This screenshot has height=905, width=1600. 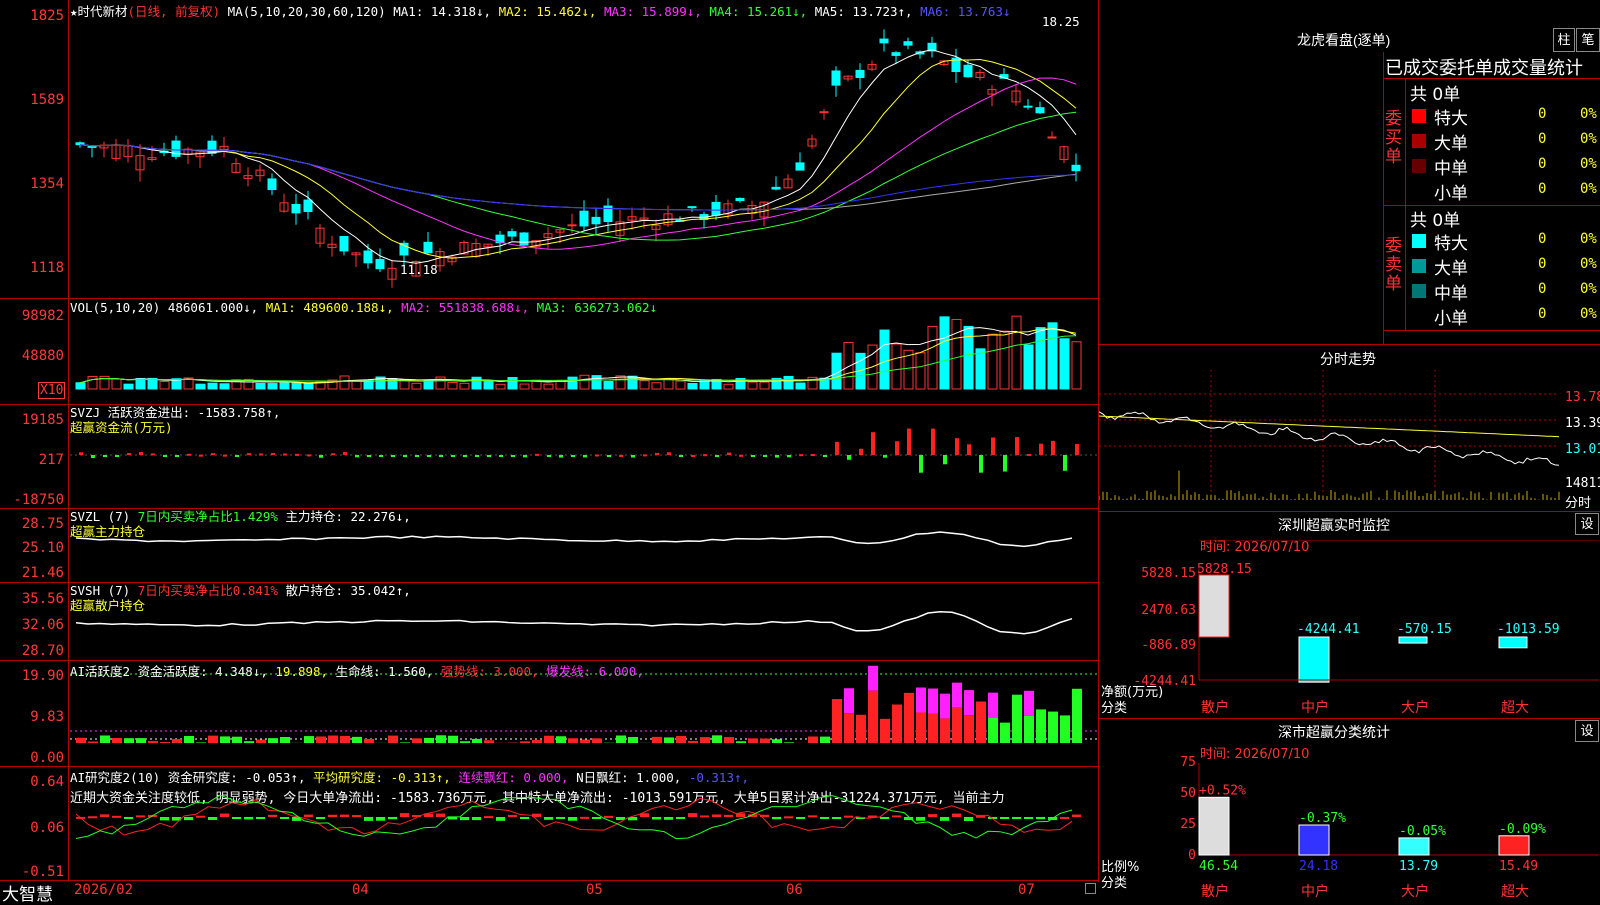 What do you see at coordinates (1587, 524) in the screenshot?
I see `monitor-settings-button: 设` at bounding box center [1587, 524].